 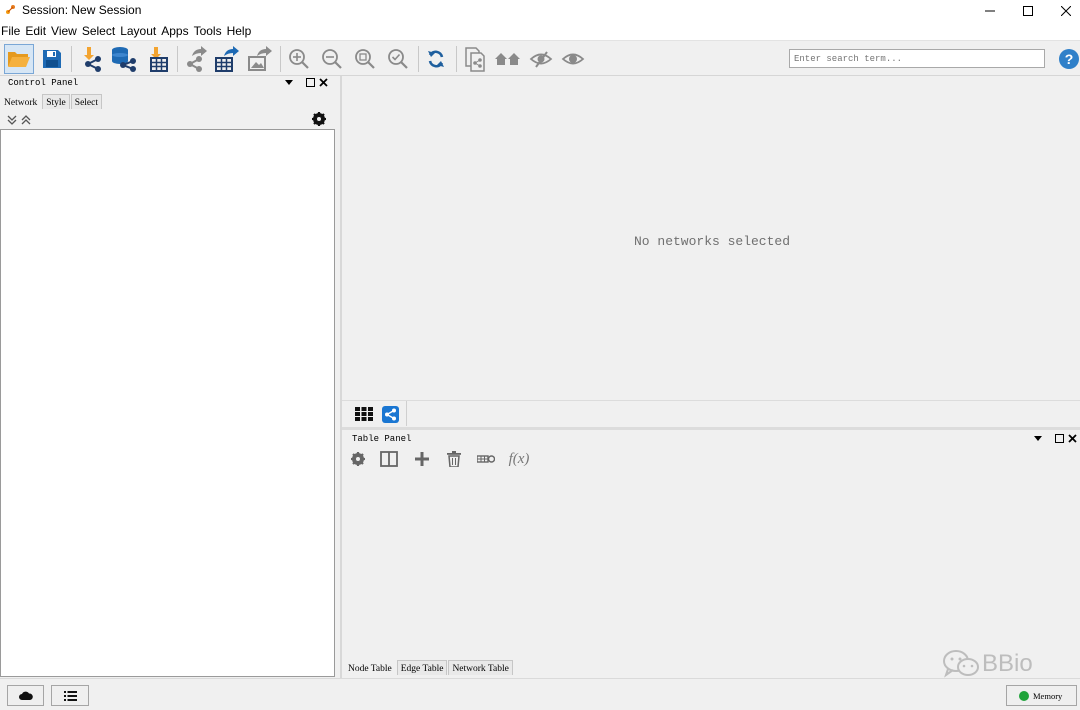 I want to click on menu-layout: Layout, so click(x=139, y=31).